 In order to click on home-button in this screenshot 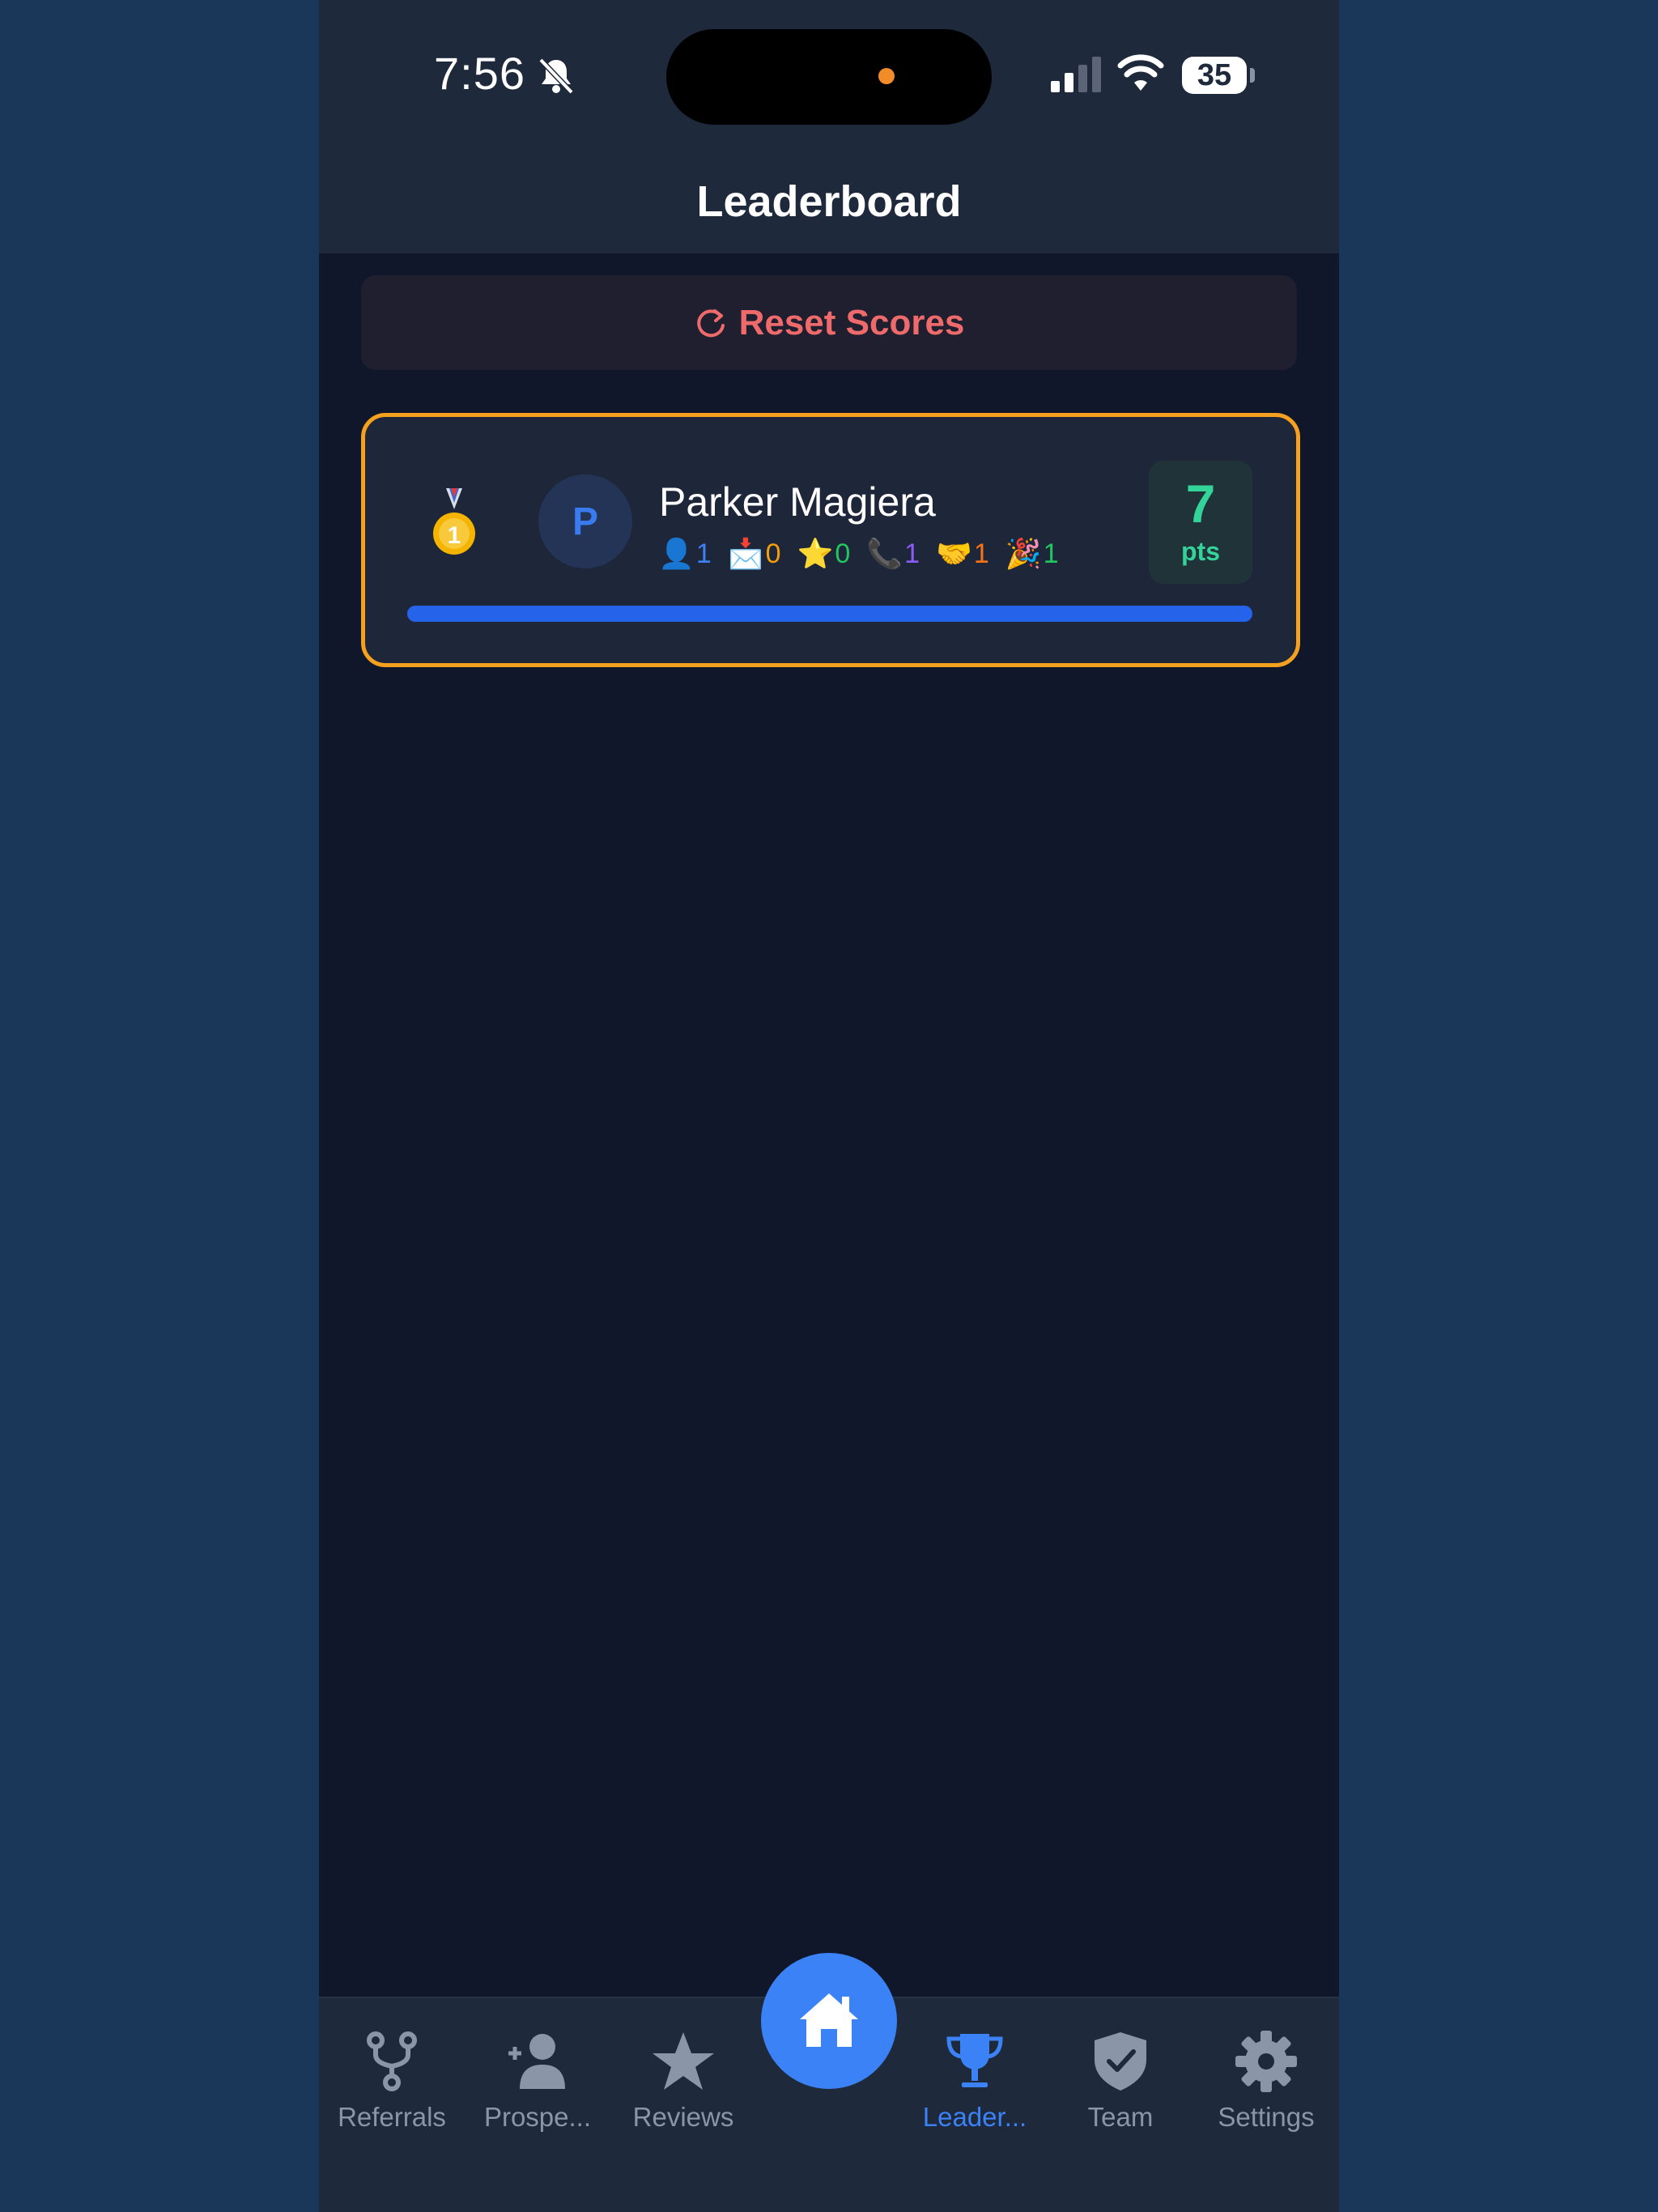, I will do `click(829, 2021)`.